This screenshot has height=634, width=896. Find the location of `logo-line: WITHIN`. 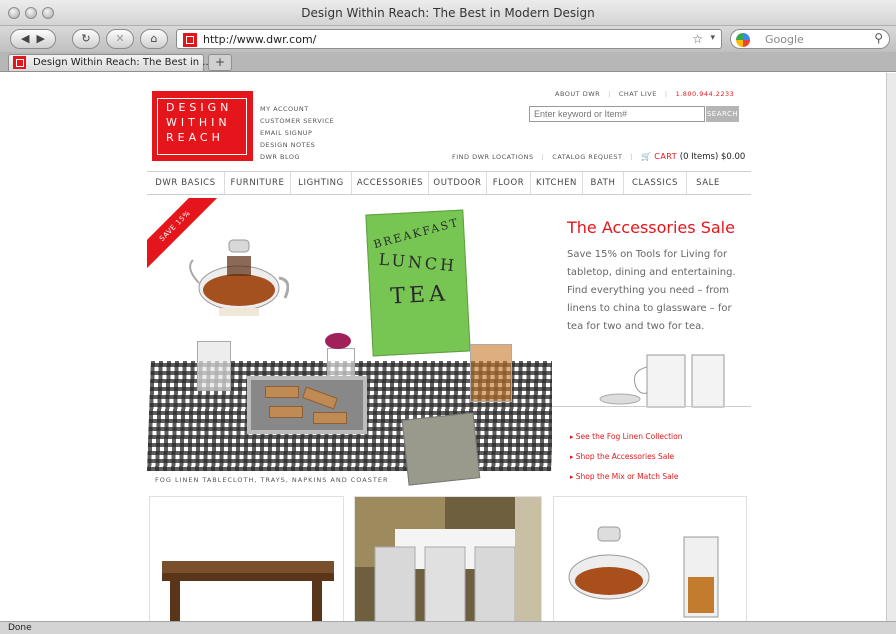

logo-line: WITHIN is located at coordinates (198, 122).